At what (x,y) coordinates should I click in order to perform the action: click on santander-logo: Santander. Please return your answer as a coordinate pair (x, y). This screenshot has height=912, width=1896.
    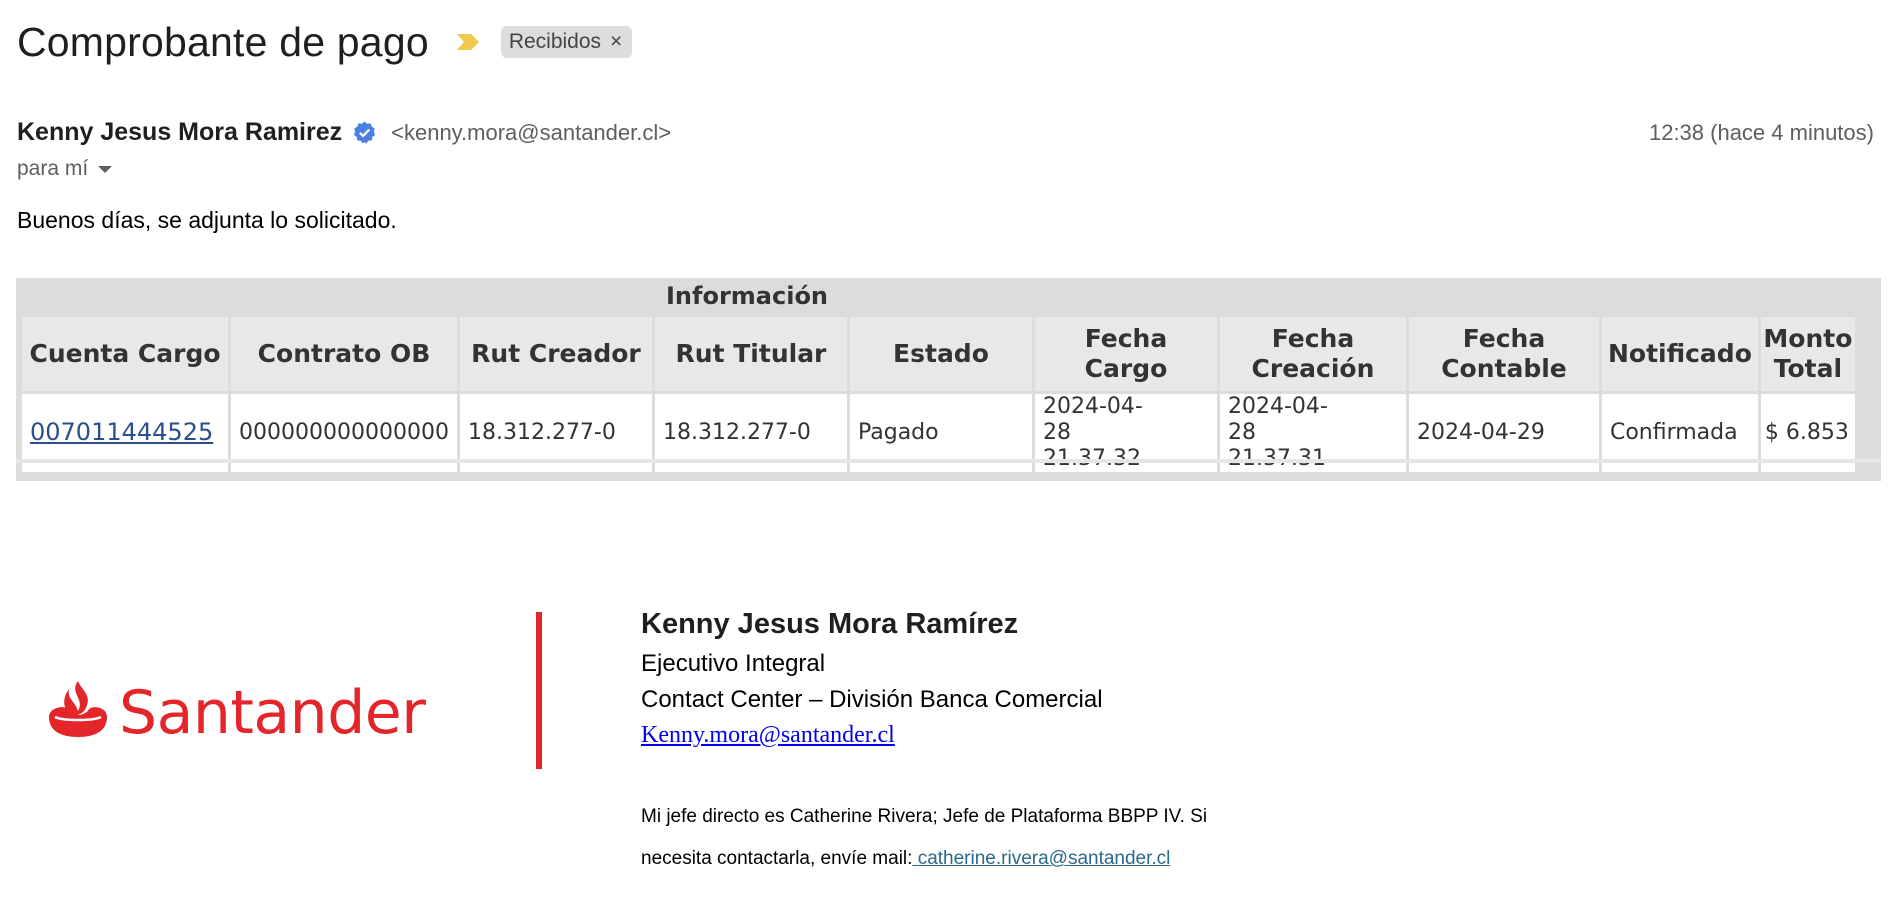
    Looking at the image, I should click on (235, 713).